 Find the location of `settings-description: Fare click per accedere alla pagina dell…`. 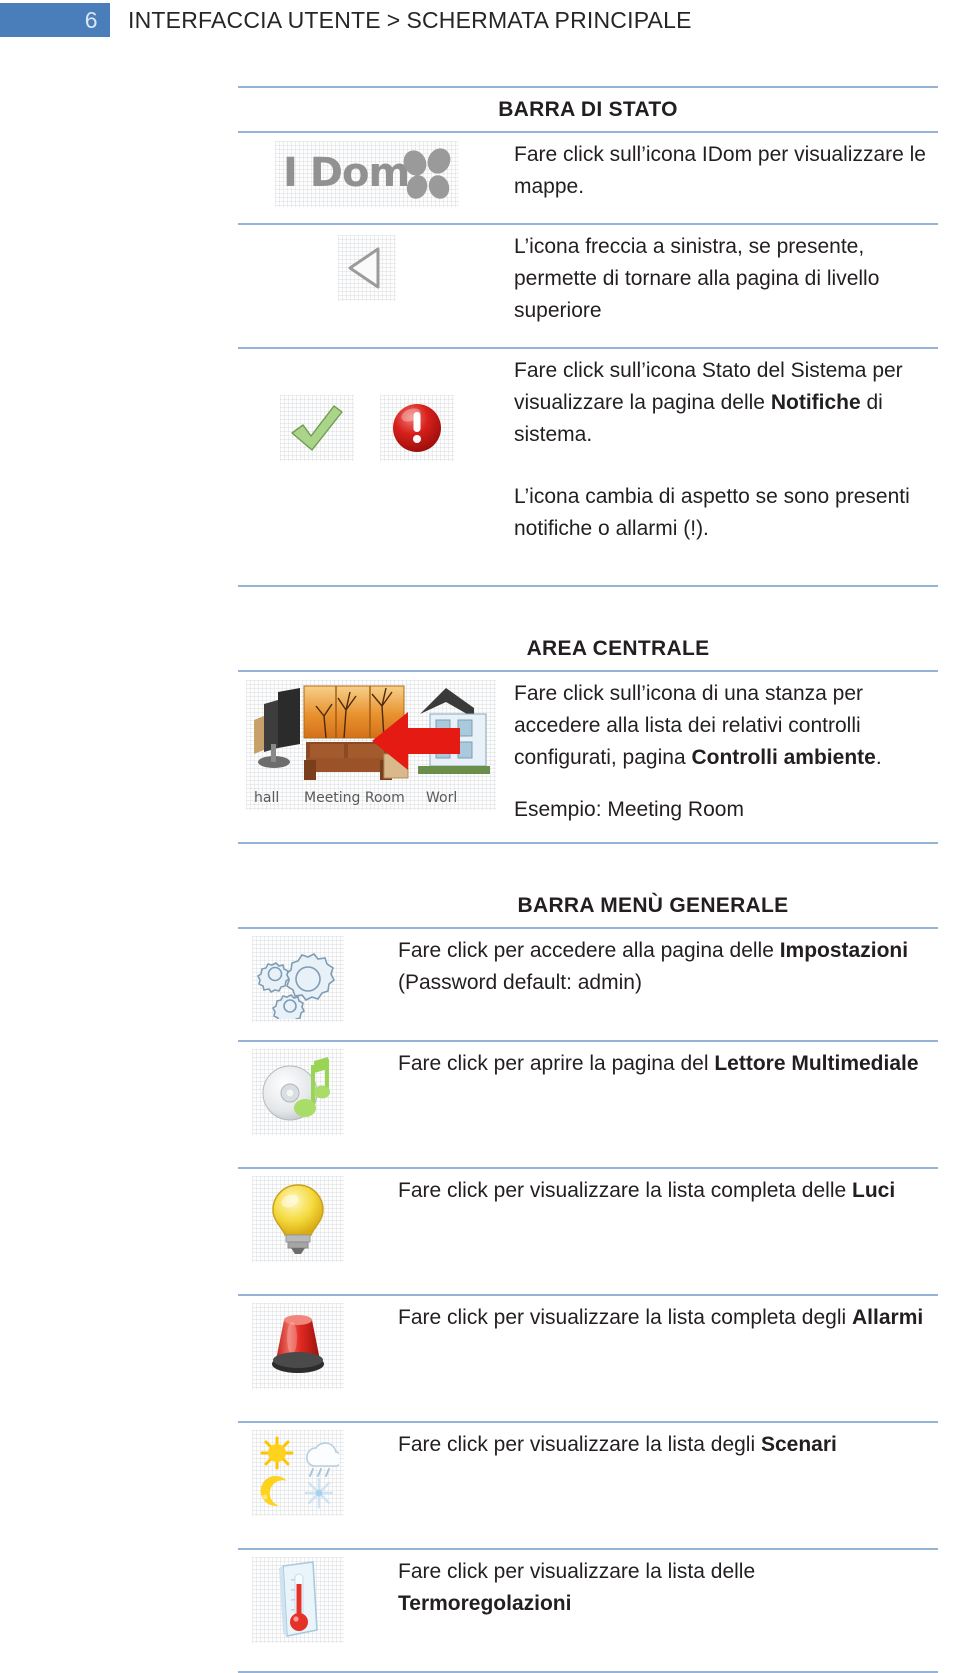

settings-description: Fare click per accedere alla pagina dell… is located at coordinates (658, 975).